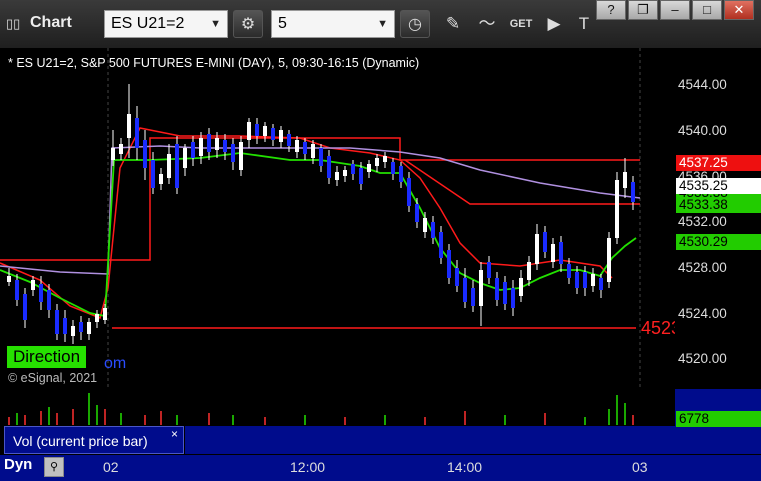 The width and height of the screenshot is (761, 481). I want to click on dyn-tab: Dyn, so click(18, 464).